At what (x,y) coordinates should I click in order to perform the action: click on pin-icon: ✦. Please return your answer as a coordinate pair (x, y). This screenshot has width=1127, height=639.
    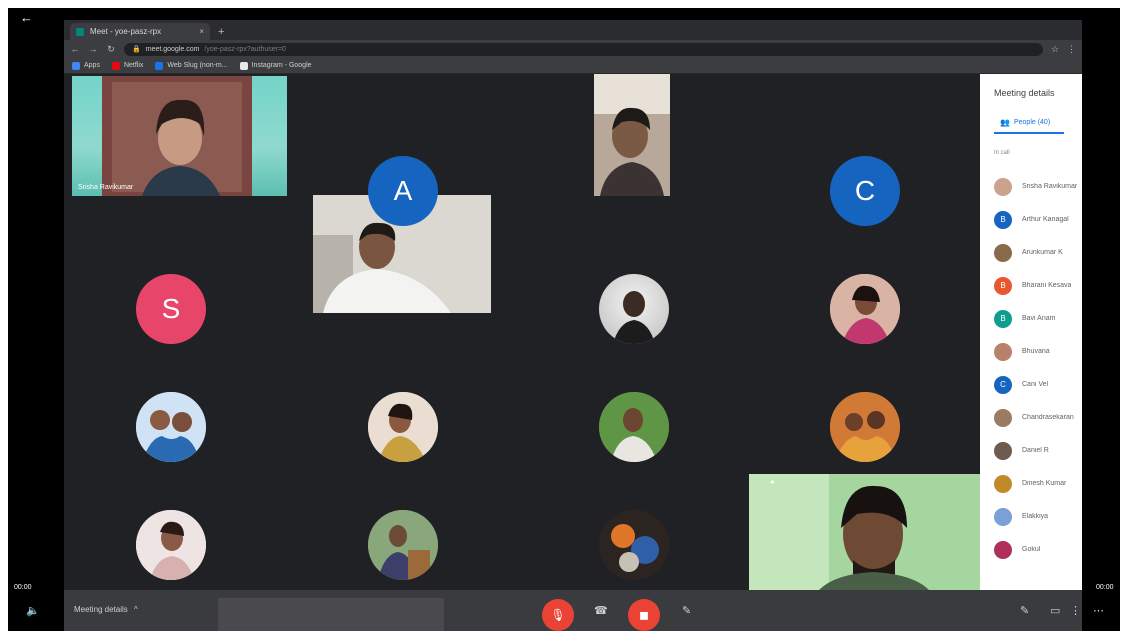
    Looking at the image, I should click on (772, 482).